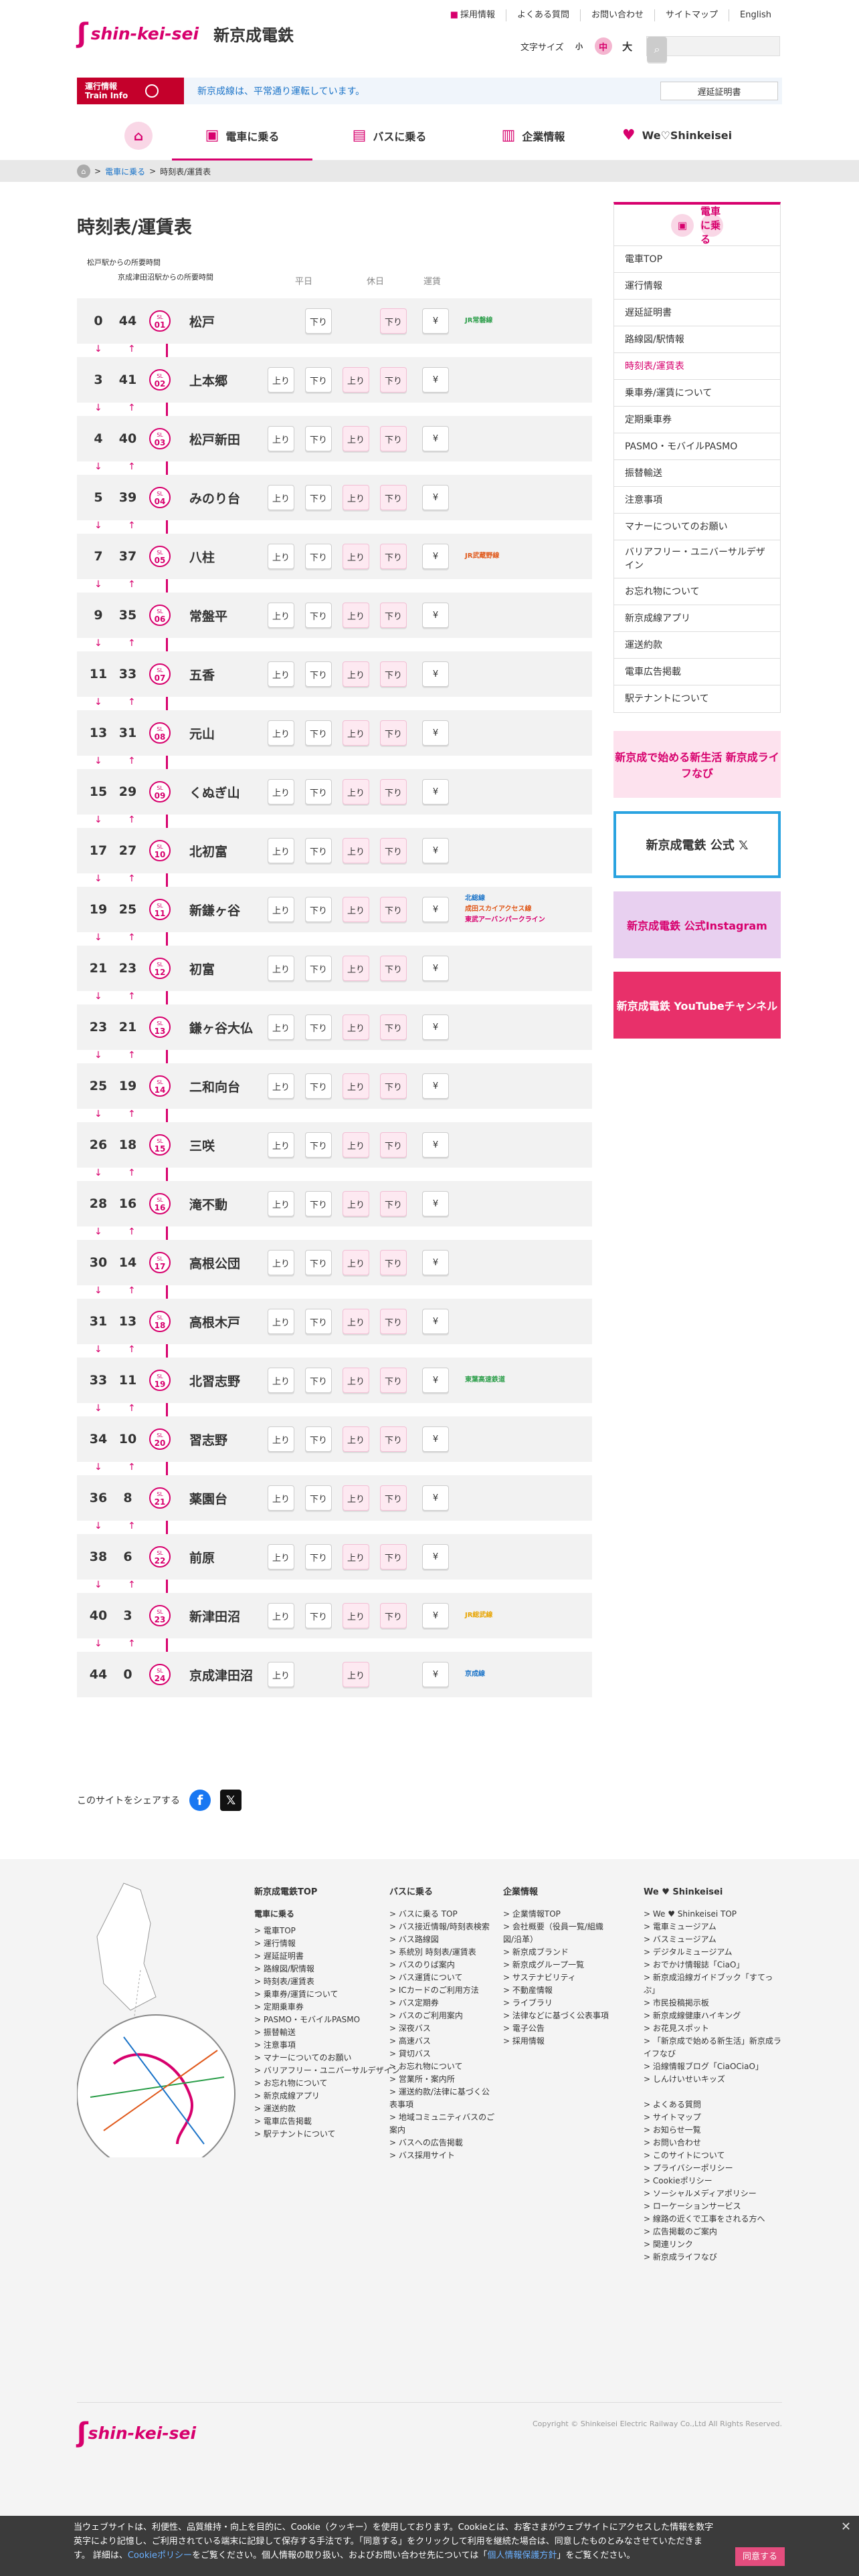 Image resolution: width=859 pixels, height=2576 pixels. Describe the element at coordinates (478, 321) in the screenshot. I see `transfer-line: JR常磐線` at that location.